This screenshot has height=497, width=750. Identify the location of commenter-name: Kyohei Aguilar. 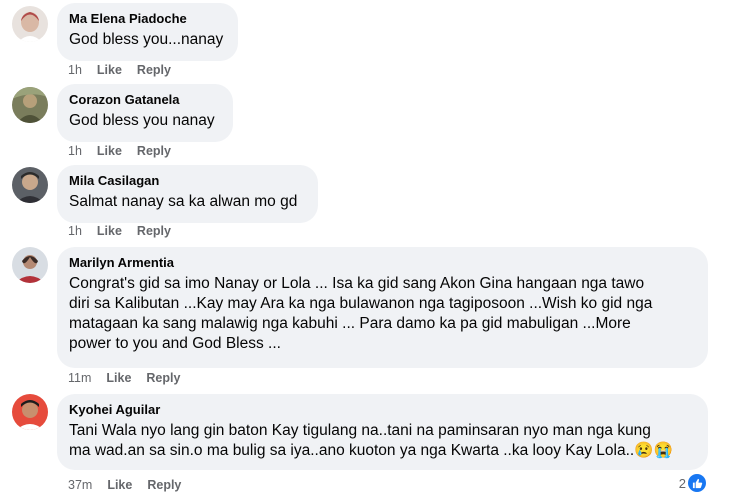
(382, 410).